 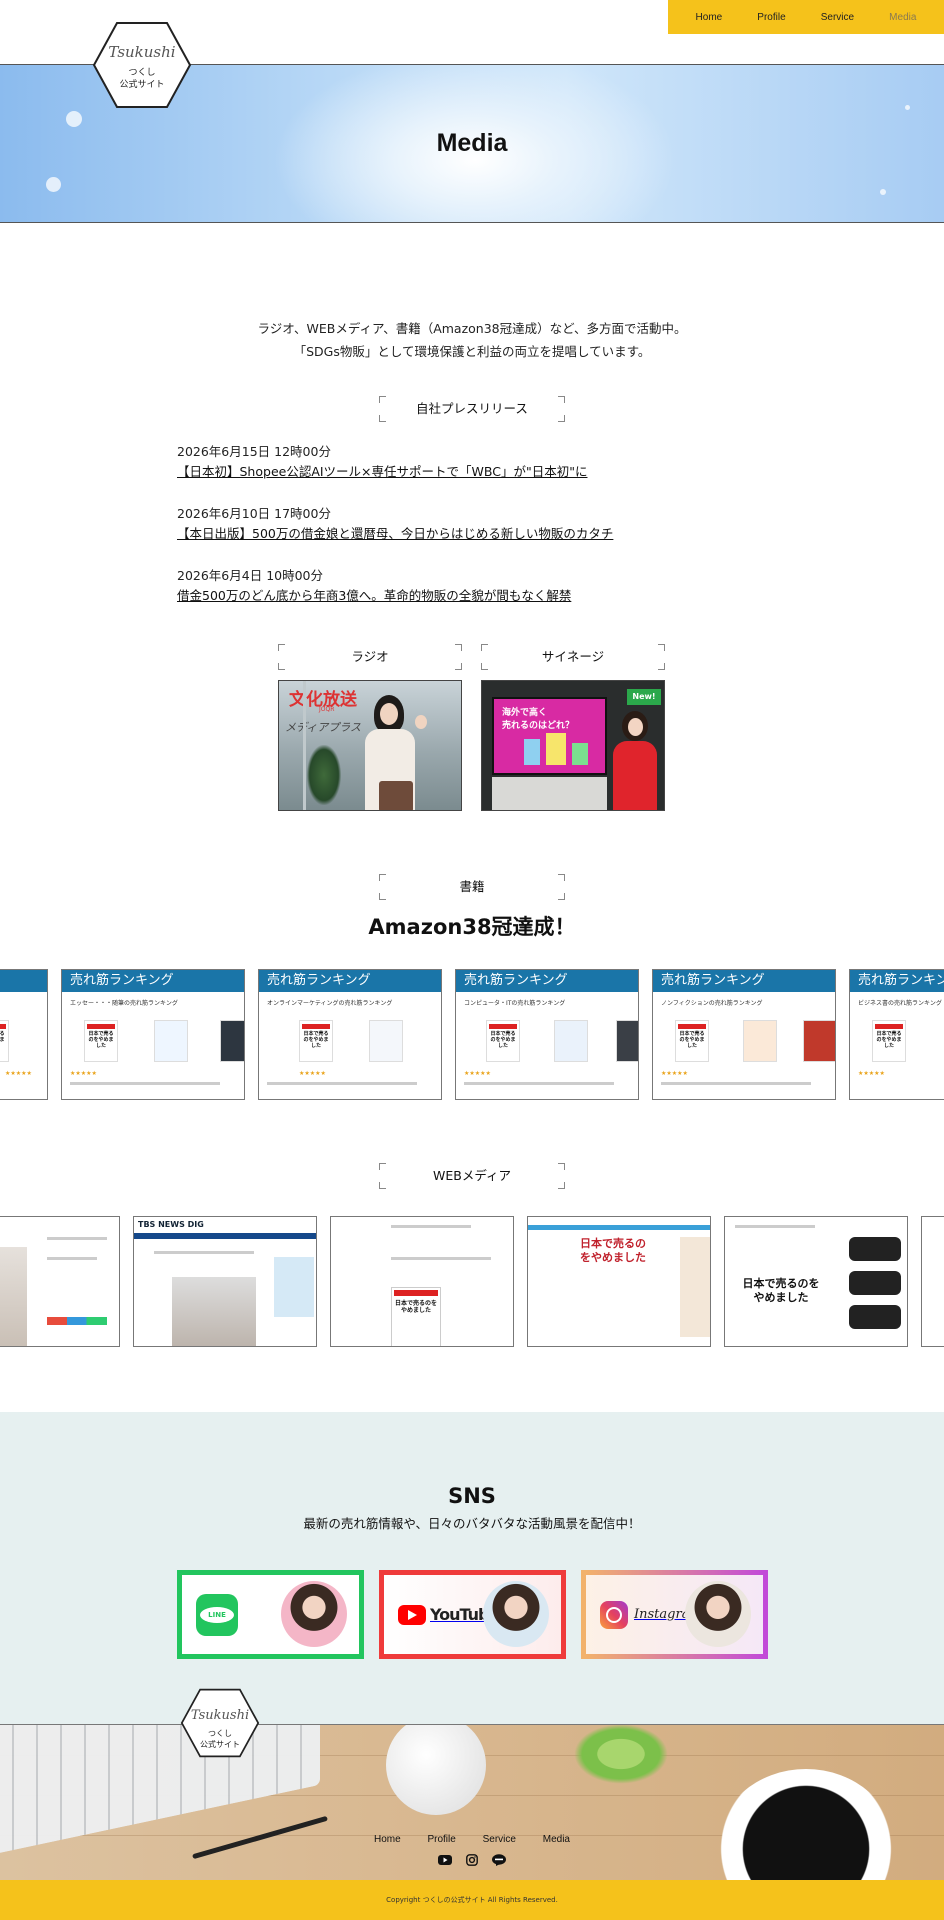 I want to click on footer-nav-service: Service, so click(x=499, y=1839).